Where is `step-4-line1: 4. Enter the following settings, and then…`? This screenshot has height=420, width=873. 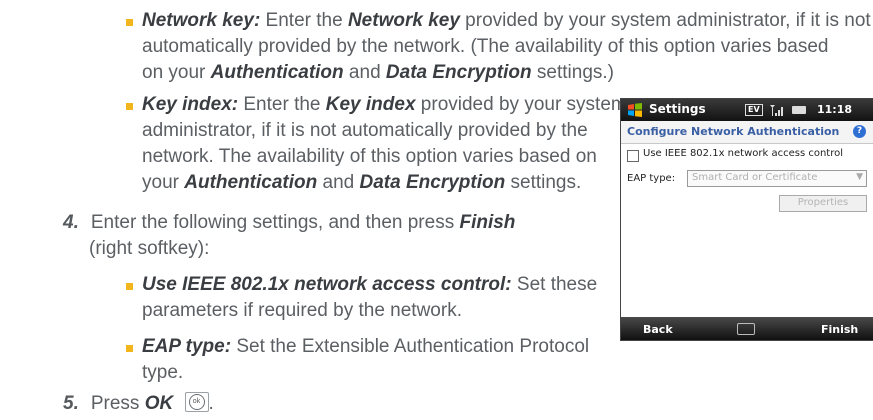
step-4-line1: 4. Enter the following settings, and then… is located at coordinates (289, 222).